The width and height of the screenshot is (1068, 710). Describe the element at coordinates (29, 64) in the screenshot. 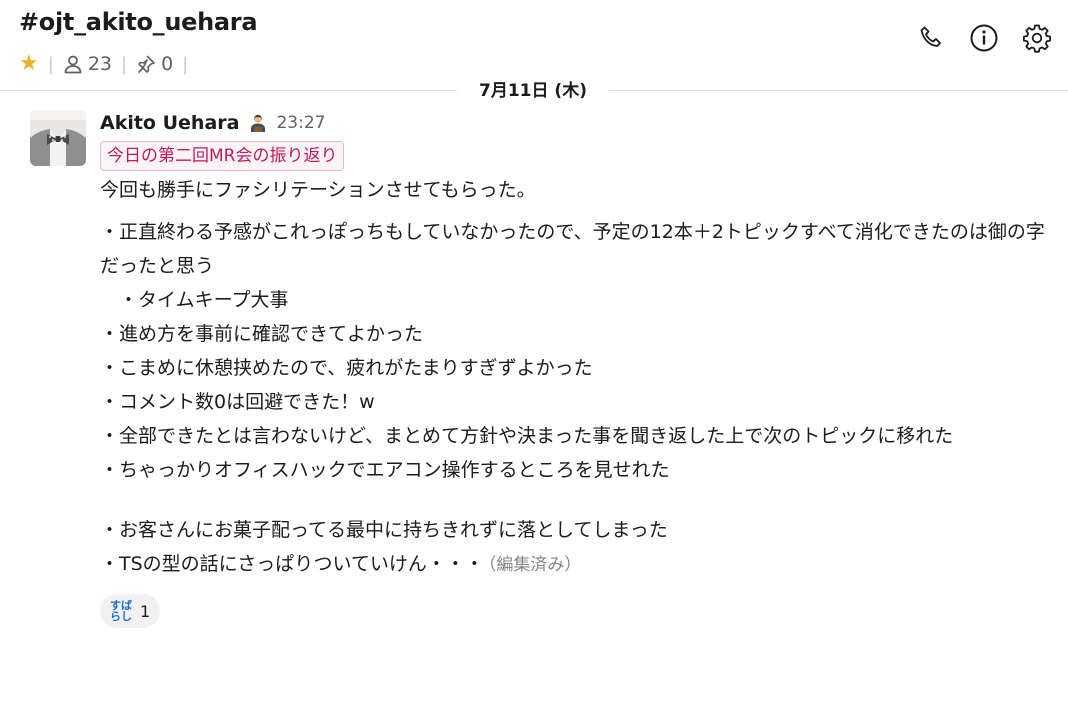

I see `star-icon: ★` at that location.